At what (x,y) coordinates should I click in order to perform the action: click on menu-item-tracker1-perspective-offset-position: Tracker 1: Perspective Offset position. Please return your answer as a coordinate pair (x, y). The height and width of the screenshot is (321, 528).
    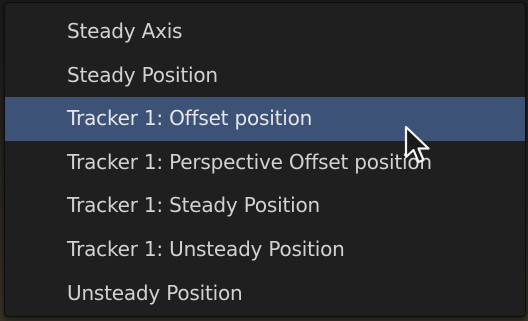
    Looking at the image, I should click on (265, 163).